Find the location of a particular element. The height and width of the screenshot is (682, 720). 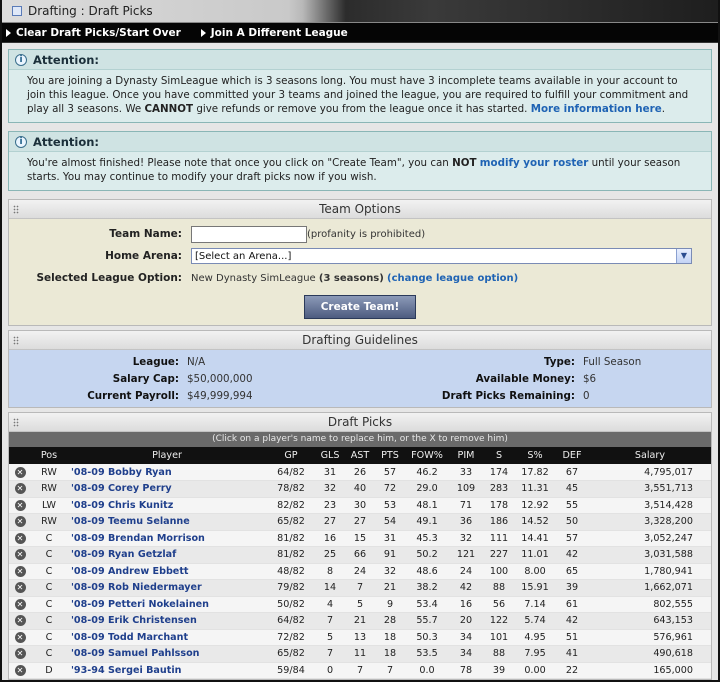

chevron-down-icon: ▼ is located at coordinates (683, 256).